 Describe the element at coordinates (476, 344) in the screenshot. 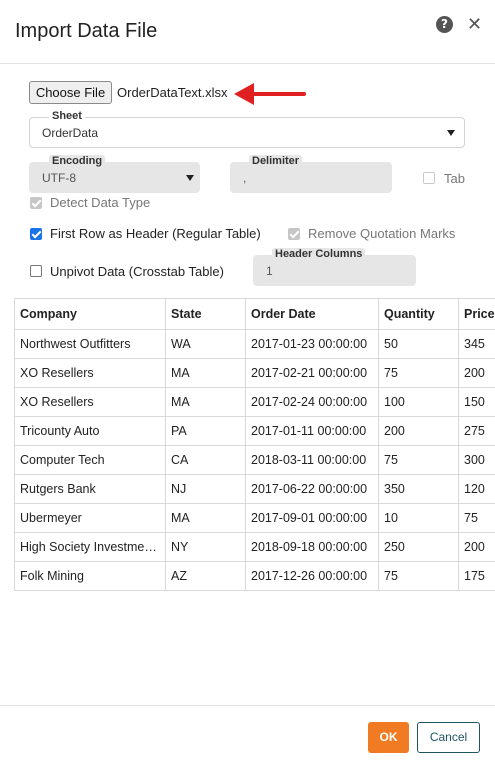

I see `table-cell: 345` at that location.